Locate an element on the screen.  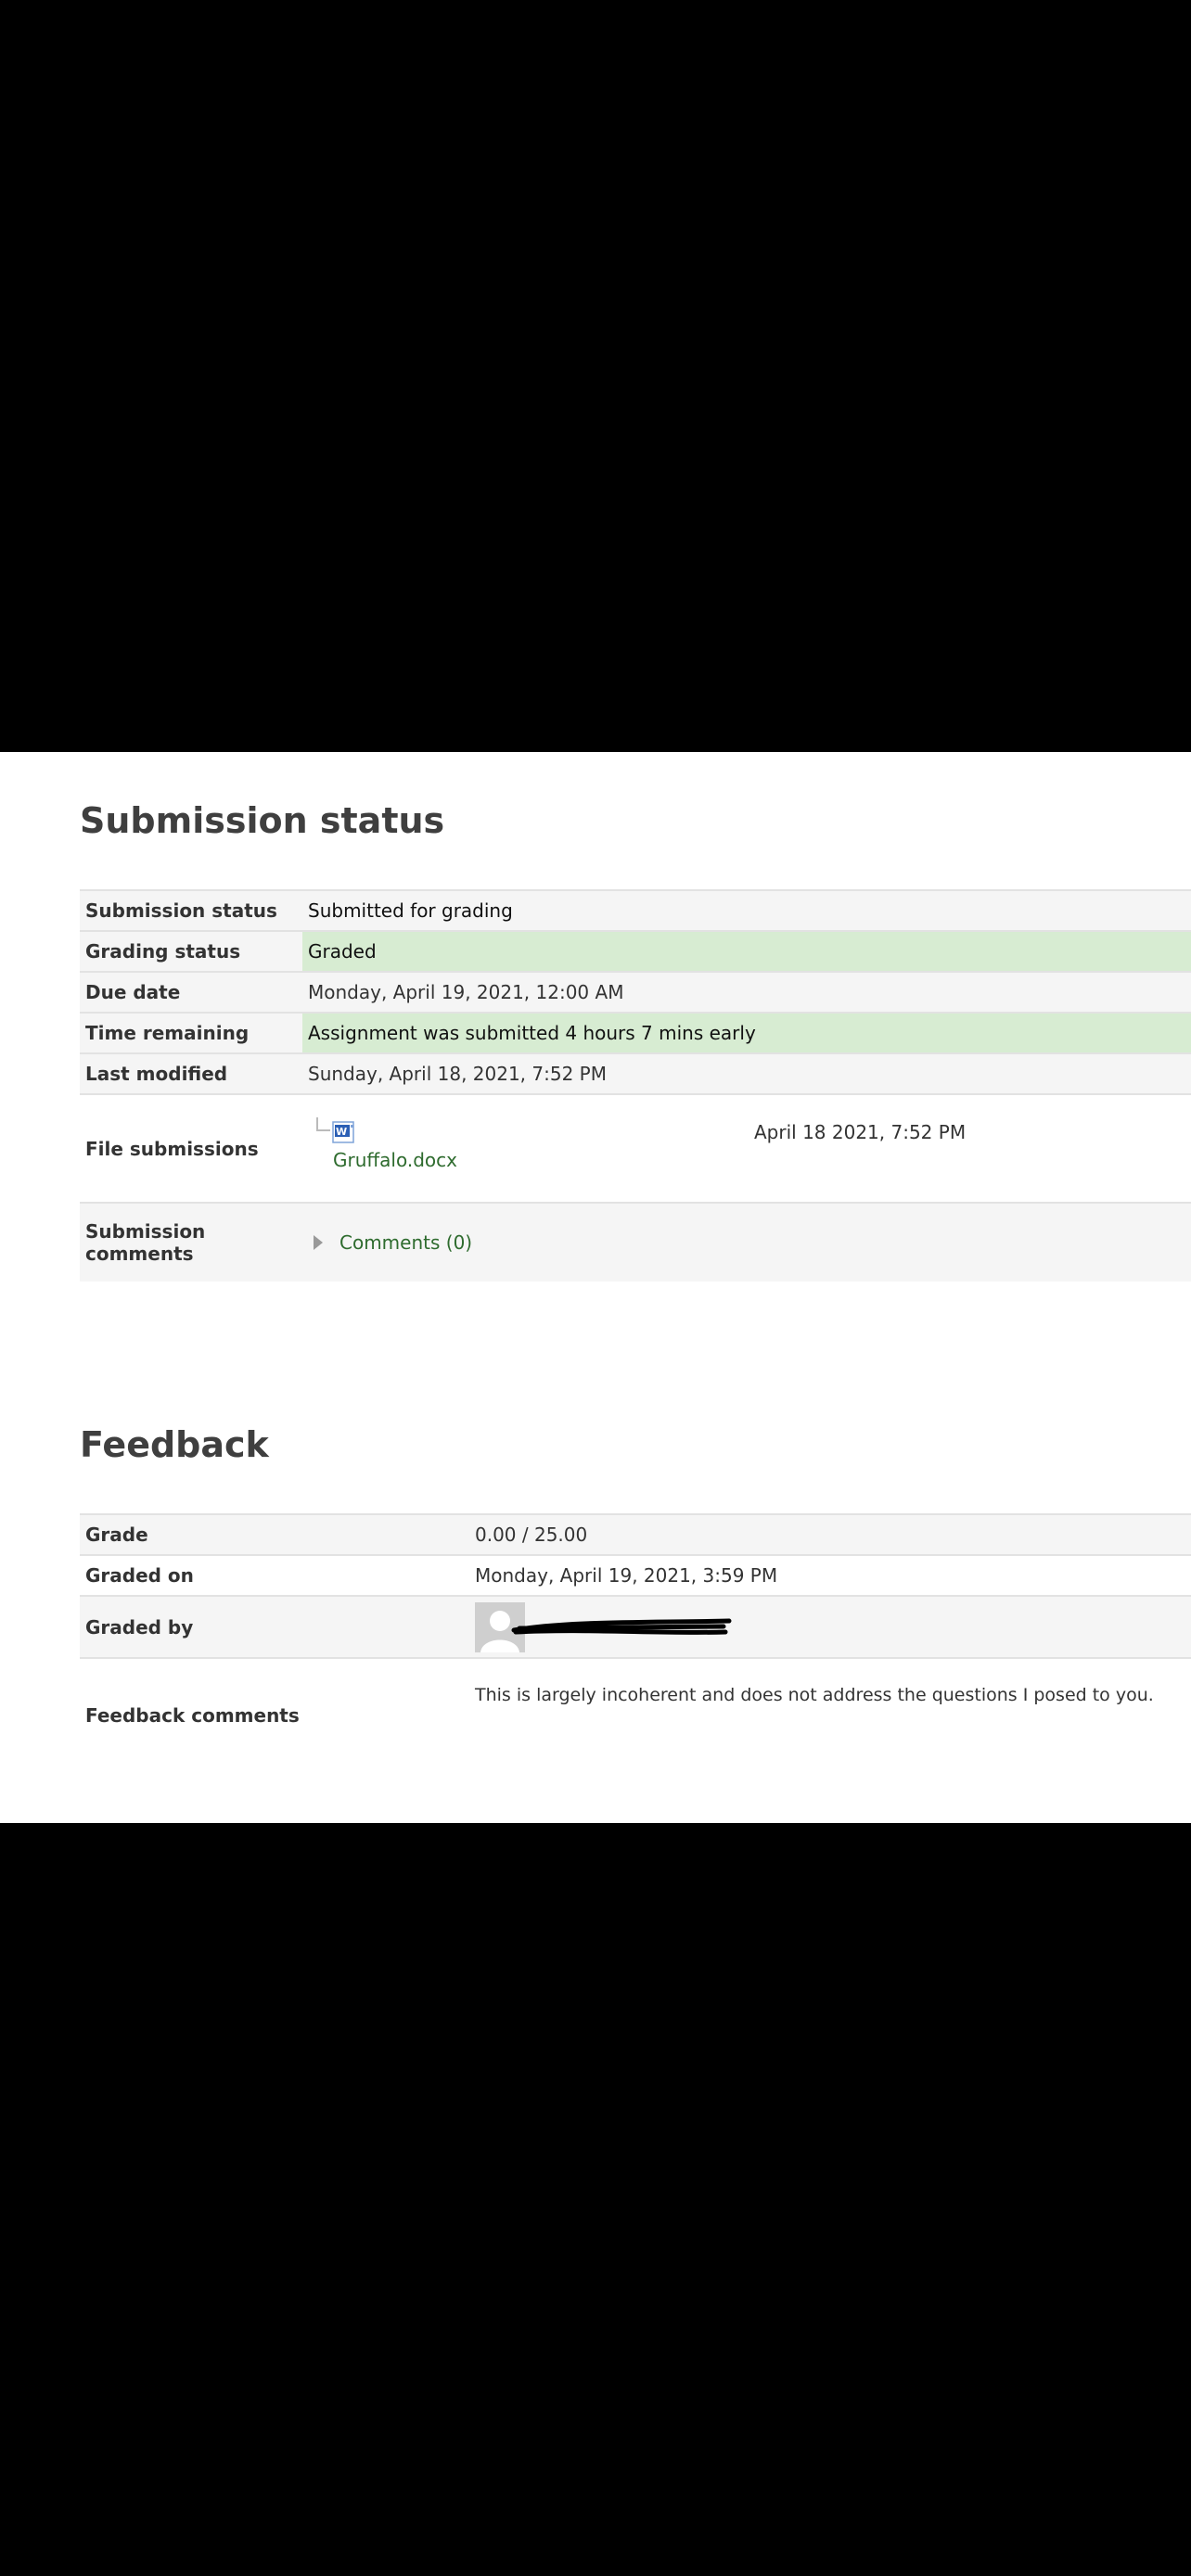
submission-comments-label: Submission comments is located at coordinates (145, 1243).